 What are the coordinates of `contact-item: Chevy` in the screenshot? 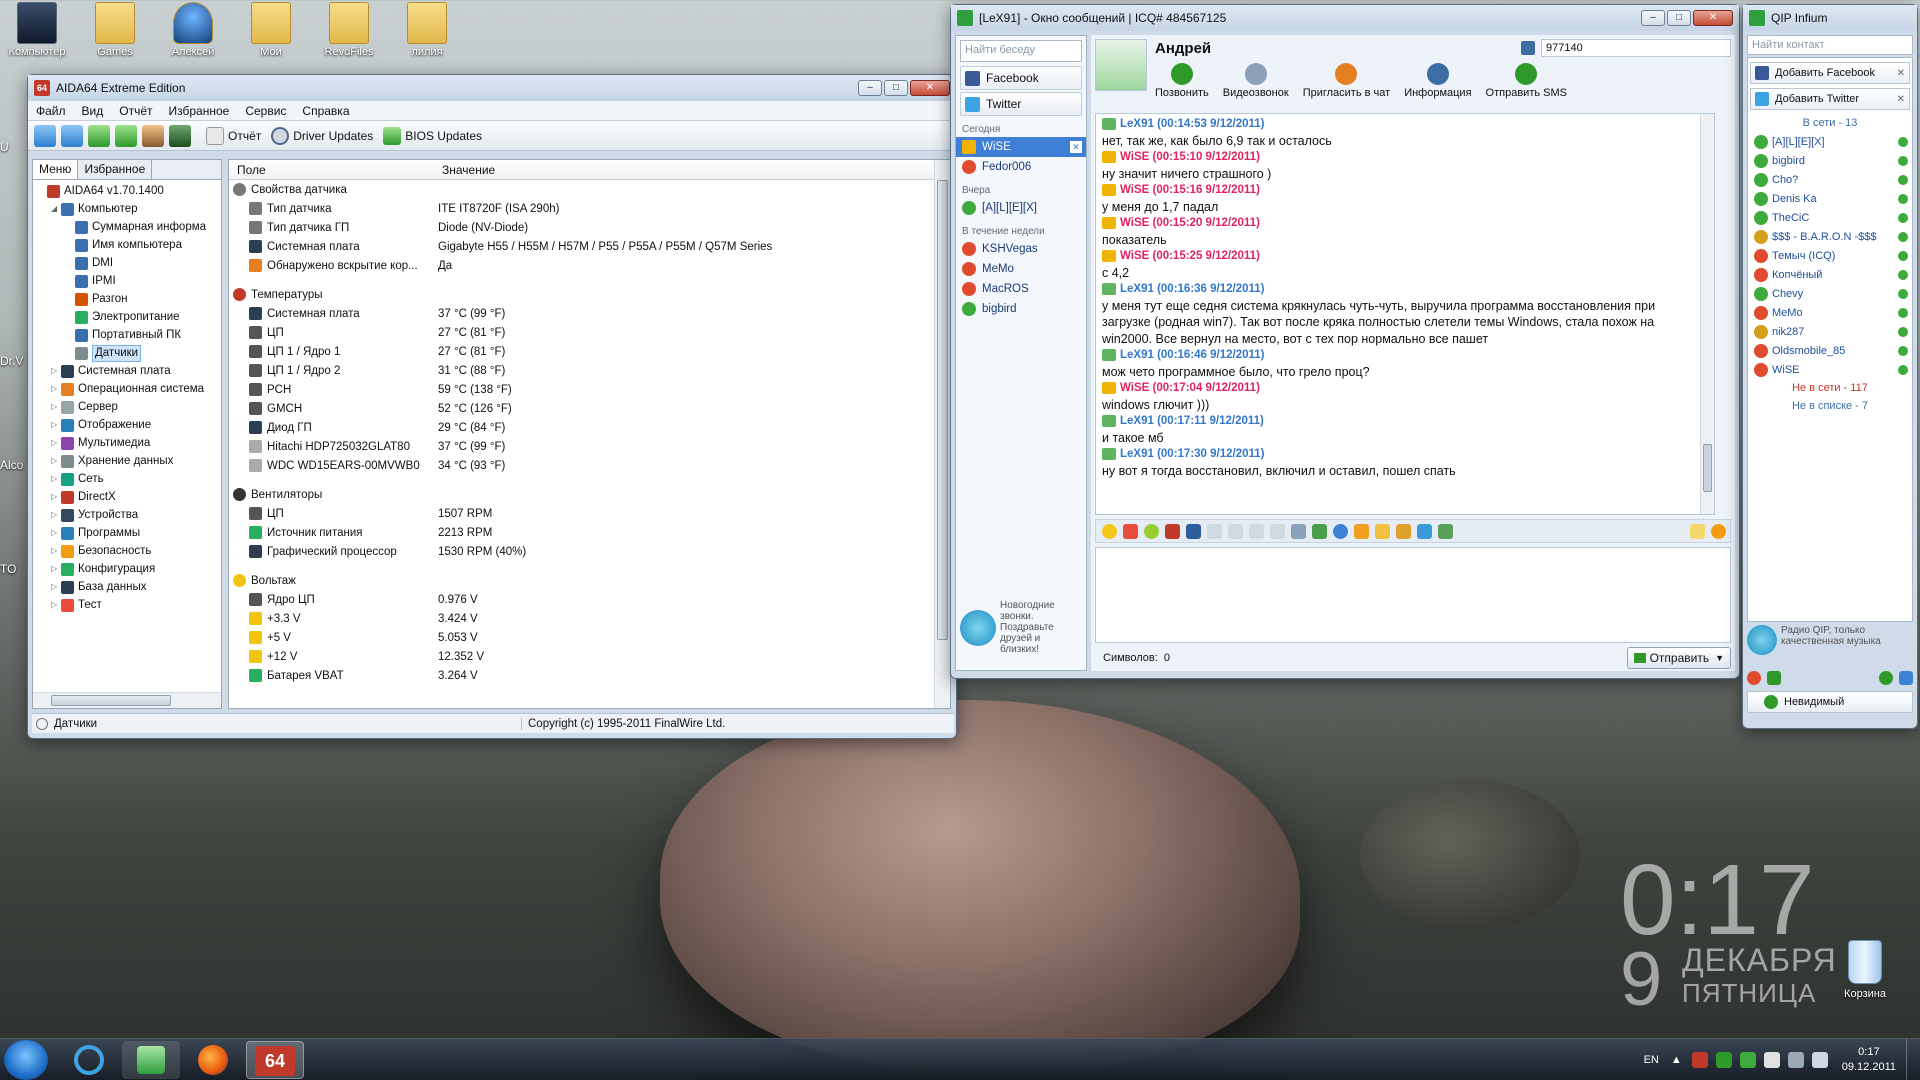 It's located at (1830, 293).